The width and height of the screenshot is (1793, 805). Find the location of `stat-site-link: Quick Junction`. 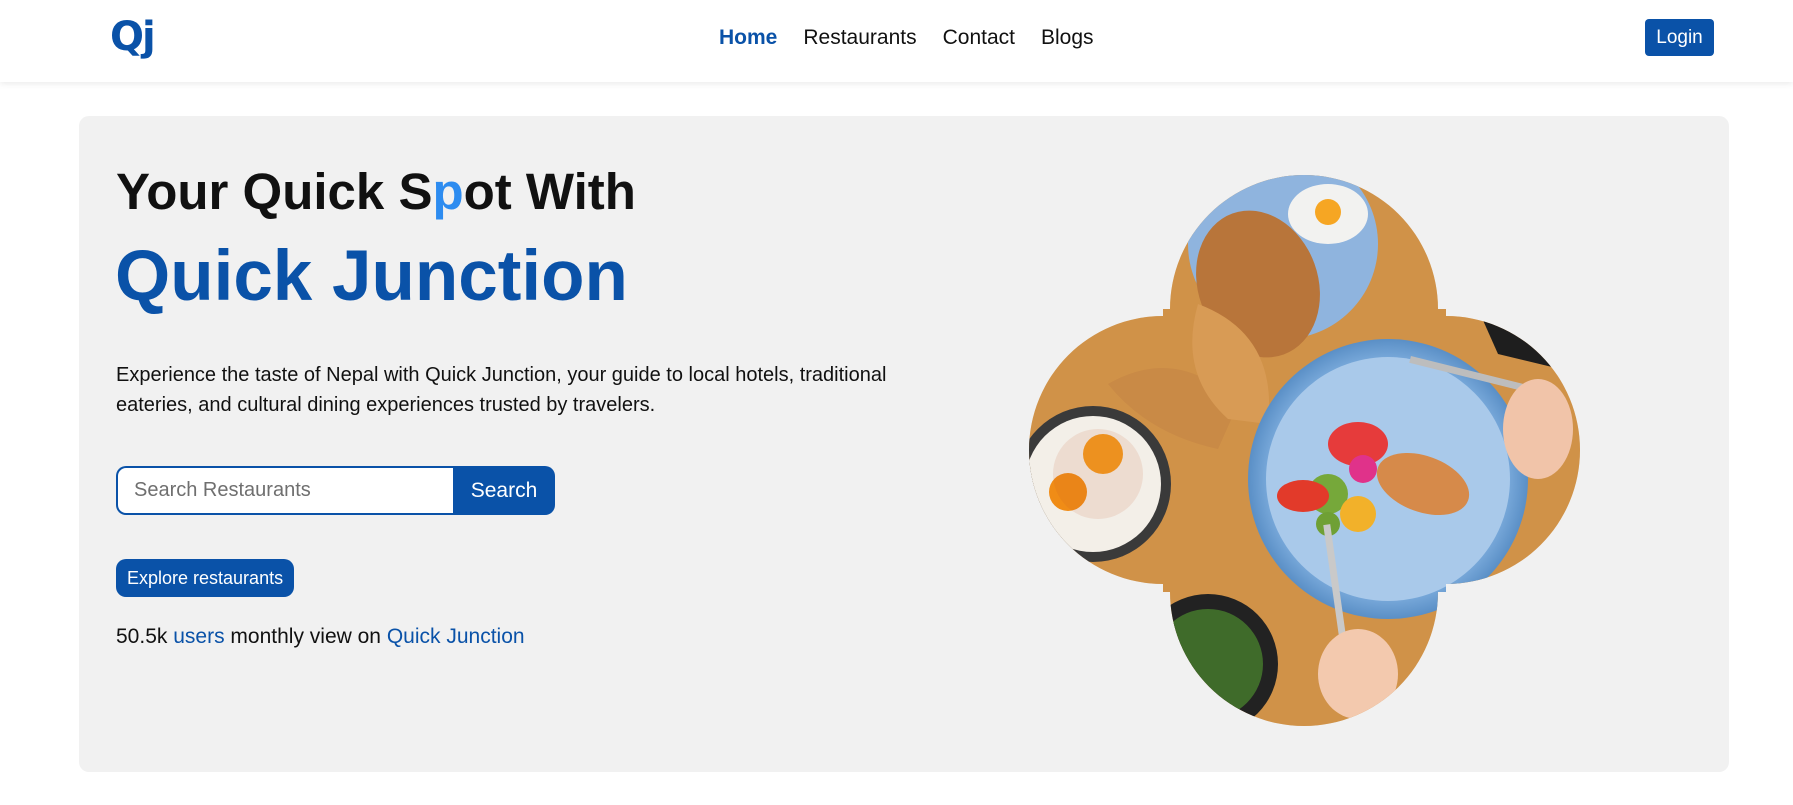

stat-site-link: Quick Junction is located at coordinates (456, 636).